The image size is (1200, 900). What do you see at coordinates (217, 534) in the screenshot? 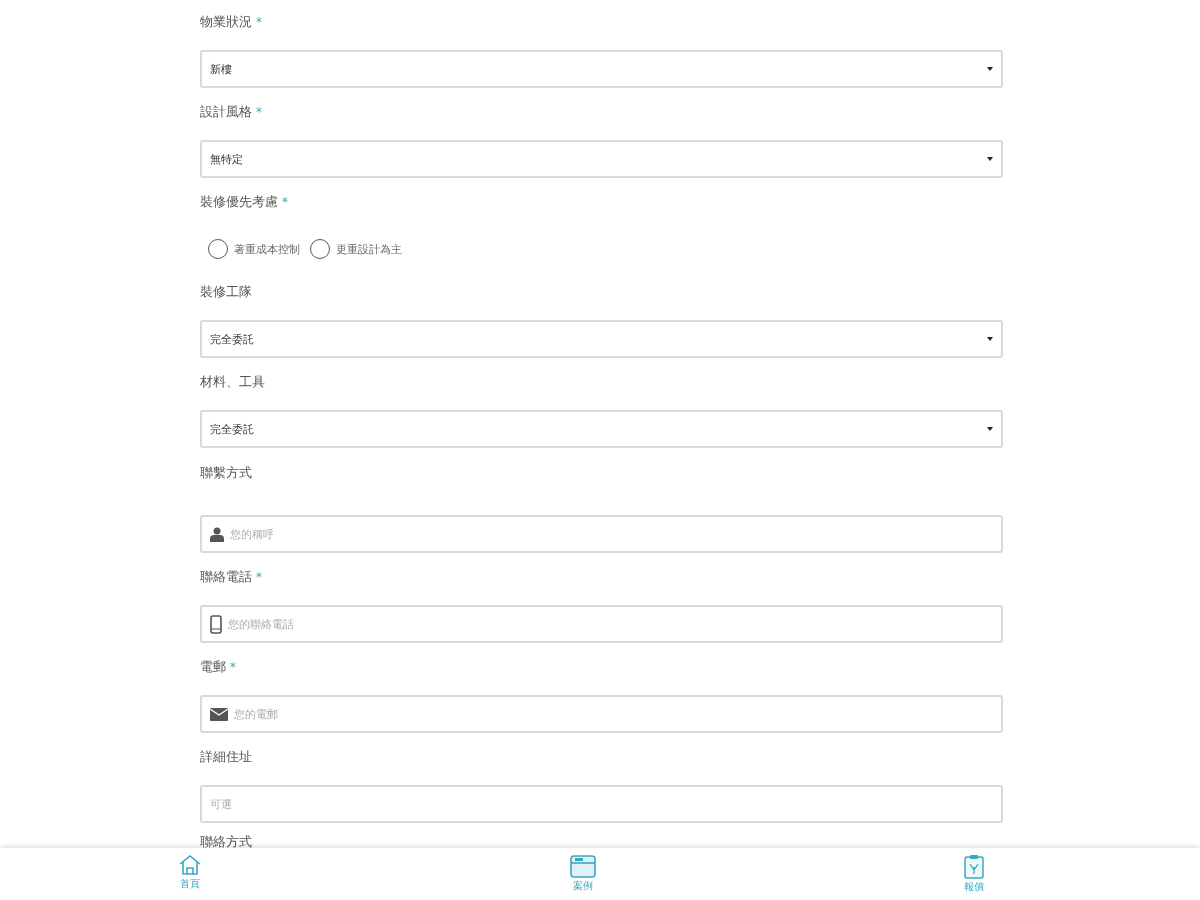
I see `person-icon` at bounding box center [217, 534].